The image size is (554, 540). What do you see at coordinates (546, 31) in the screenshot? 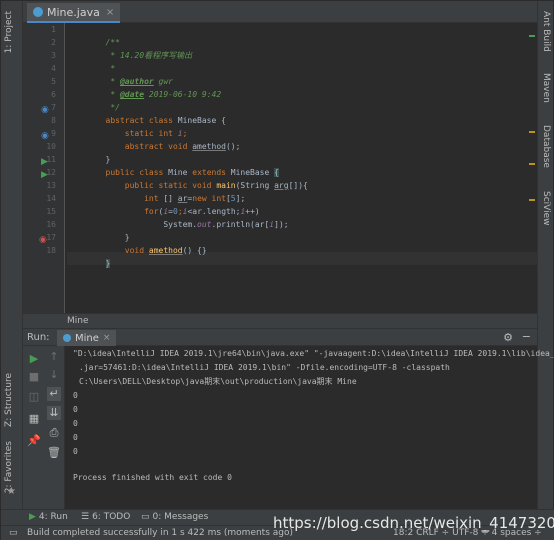
I see `ant-build-tool-tab: Ant Build` at bounding box center [546, 31].